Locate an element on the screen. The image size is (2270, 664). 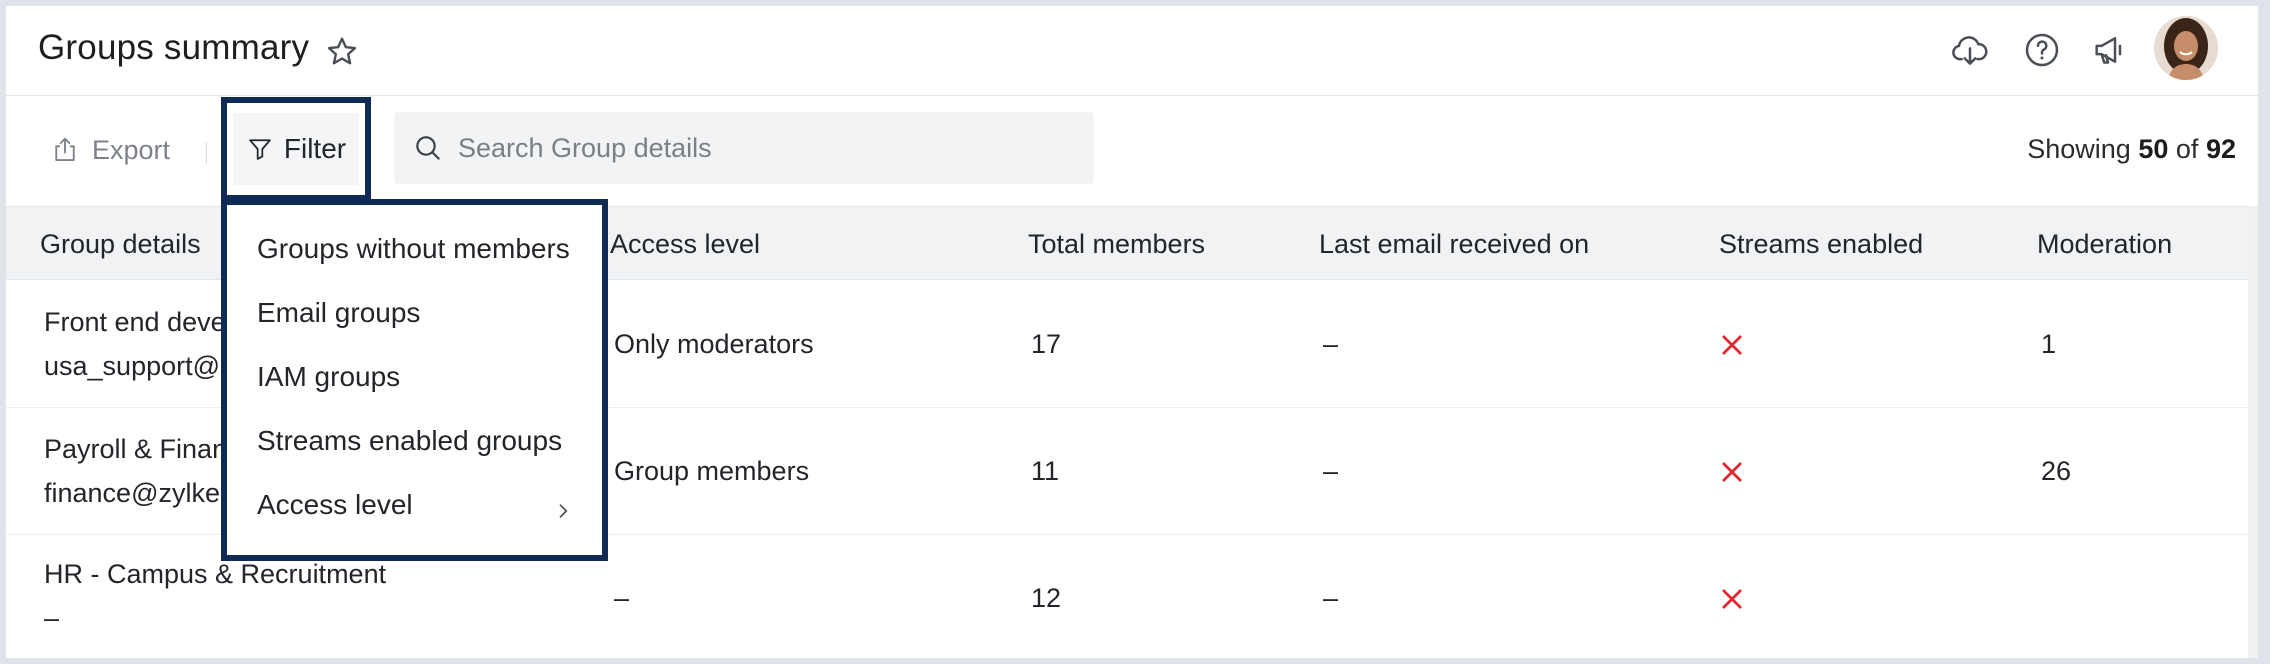
total-members: 17 is located at coordinates (1046, 344).